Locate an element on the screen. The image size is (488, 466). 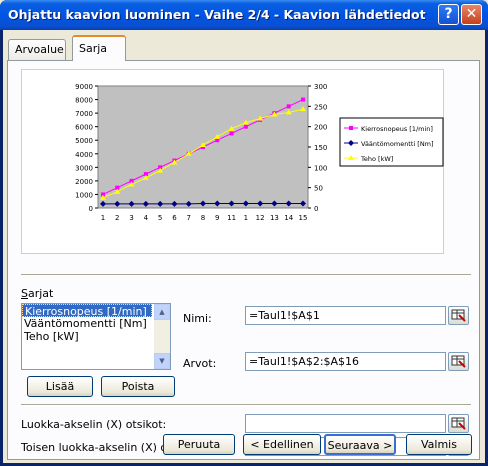
y-left-tick-label: 7000 is located at coordinates (84, 114).